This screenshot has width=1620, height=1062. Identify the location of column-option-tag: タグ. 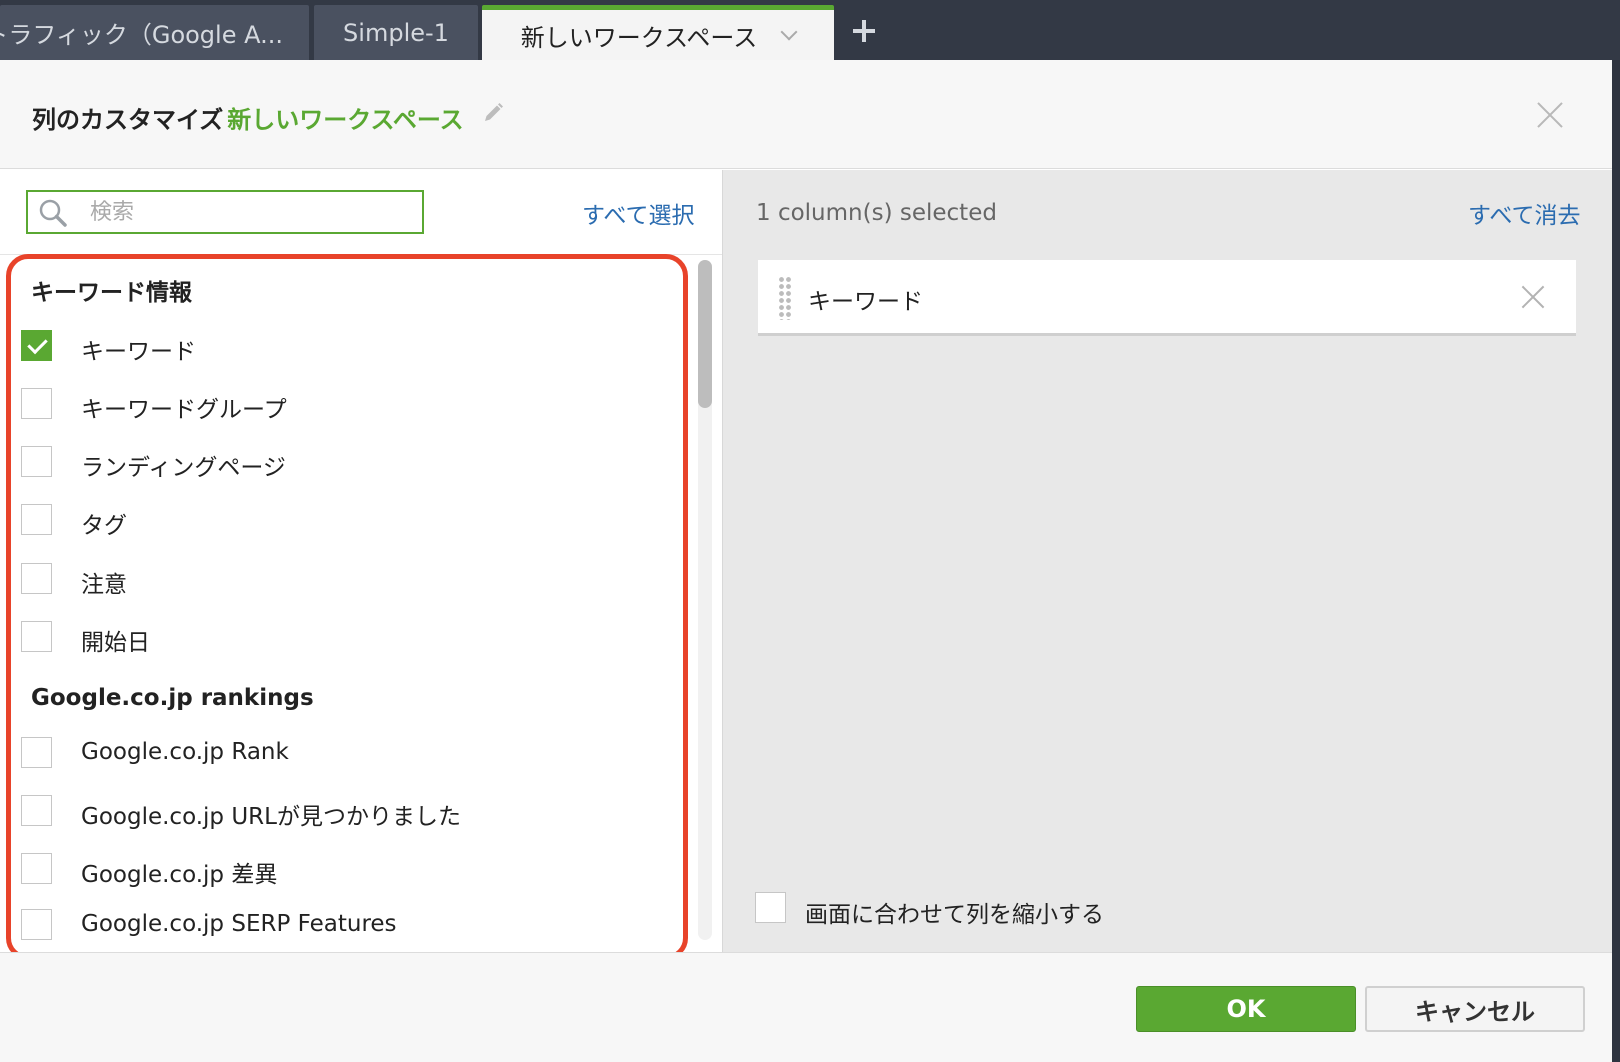
(341, 520).